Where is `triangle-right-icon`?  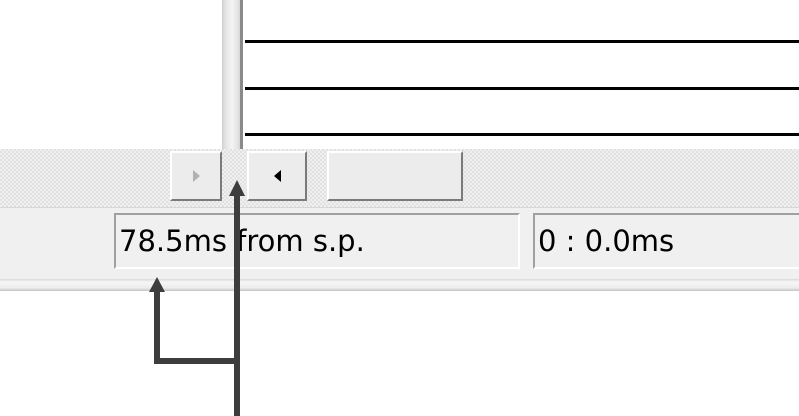 triangle-right-icon is located at coordinates (196, 176).